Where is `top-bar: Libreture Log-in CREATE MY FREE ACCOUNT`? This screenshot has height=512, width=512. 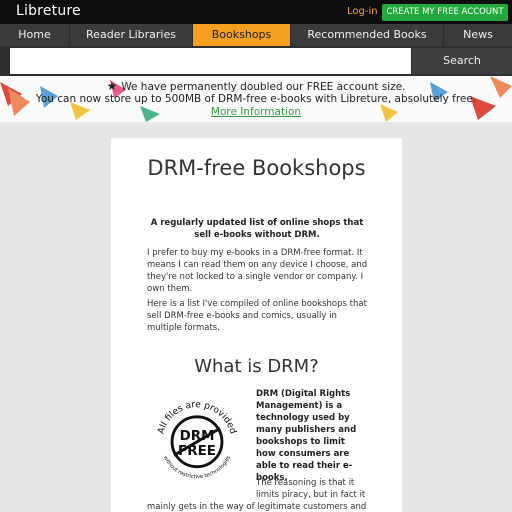 top-bar: Libreture Log-in CREATE MY FREE ACCOUNT is located at coordinates (256, 12).